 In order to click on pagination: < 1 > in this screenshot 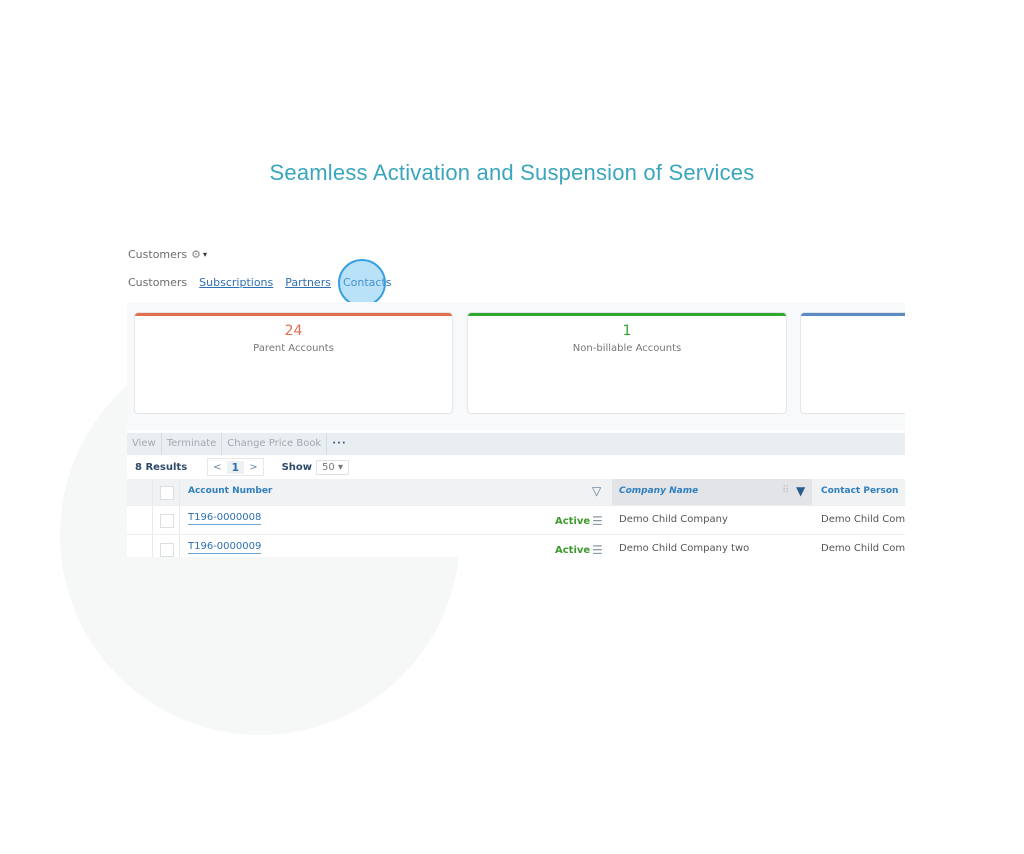, I will do `click(235, 467)`.